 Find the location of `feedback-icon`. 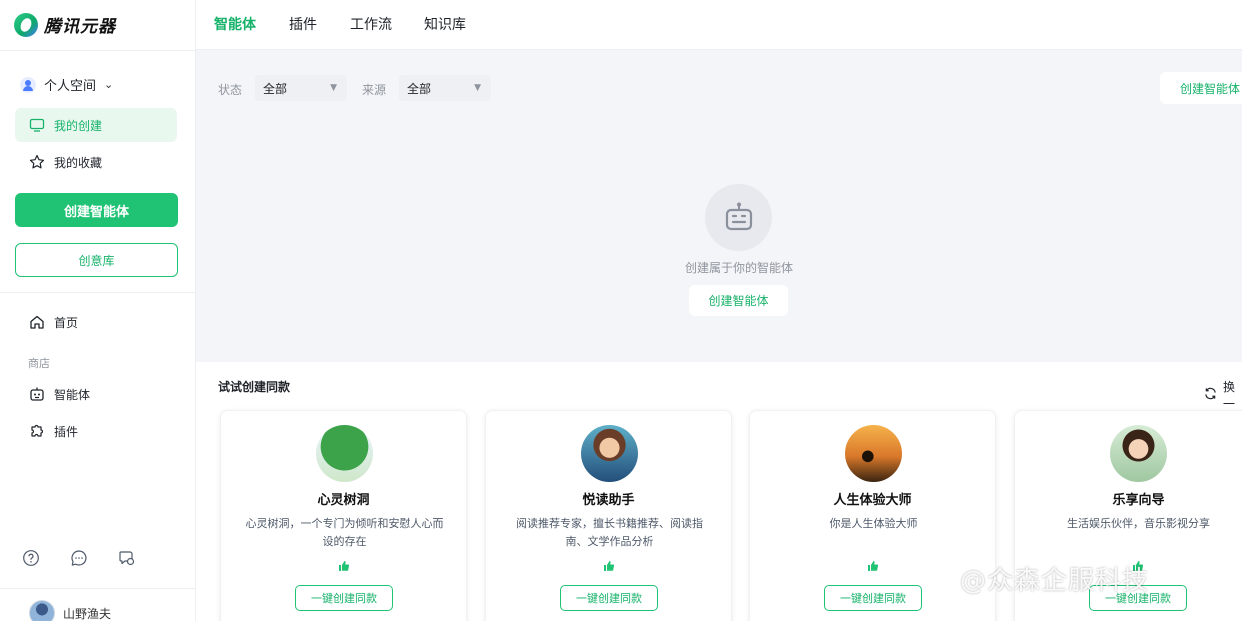

feedback-icon is located at coordinates (127, 558).